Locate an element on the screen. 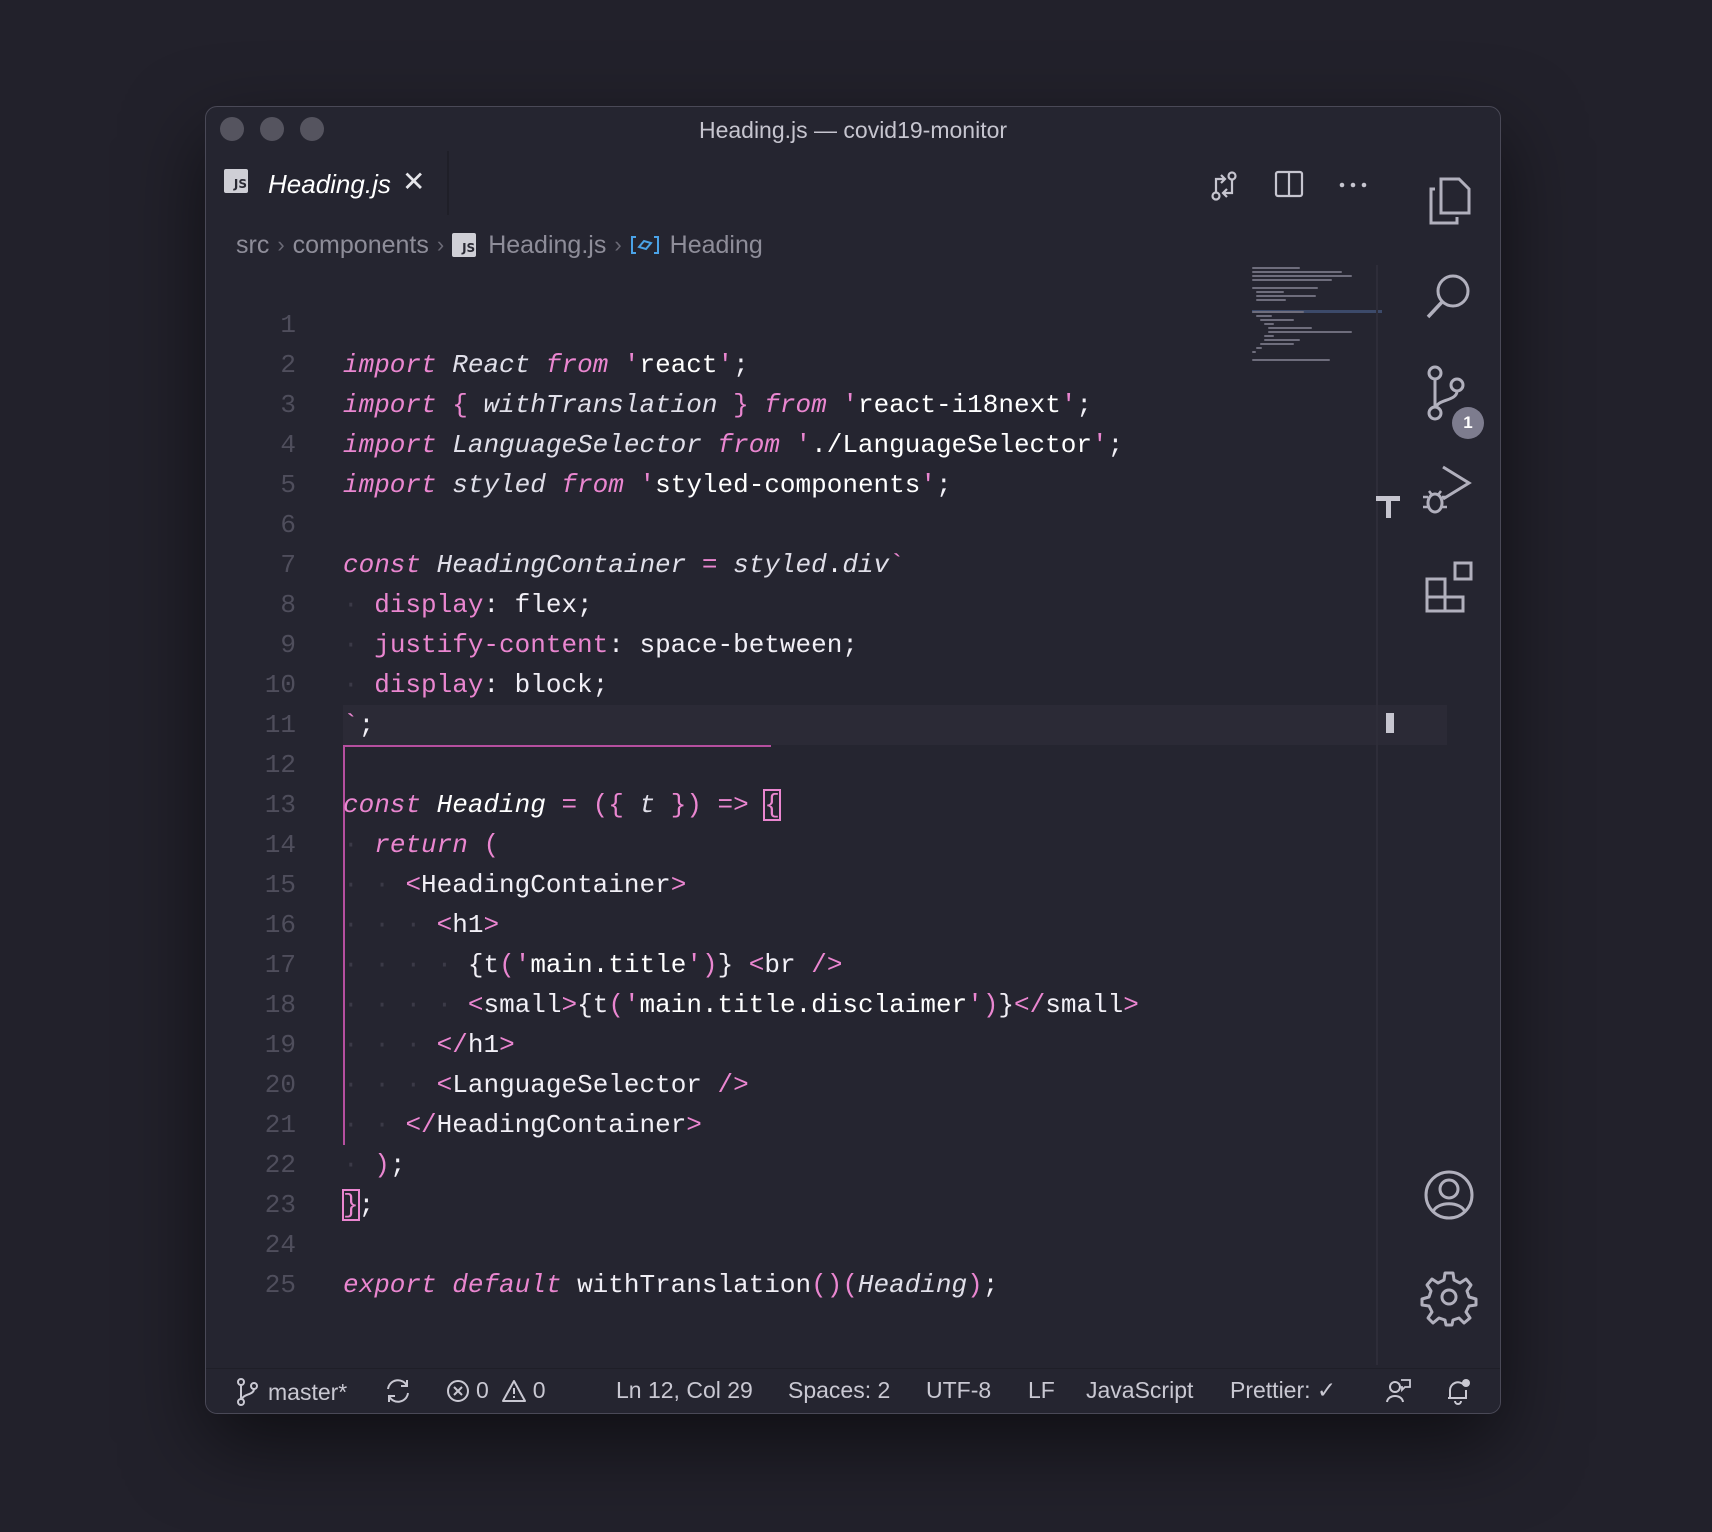  split-editor-icon is located at coordinates (1289, 184).